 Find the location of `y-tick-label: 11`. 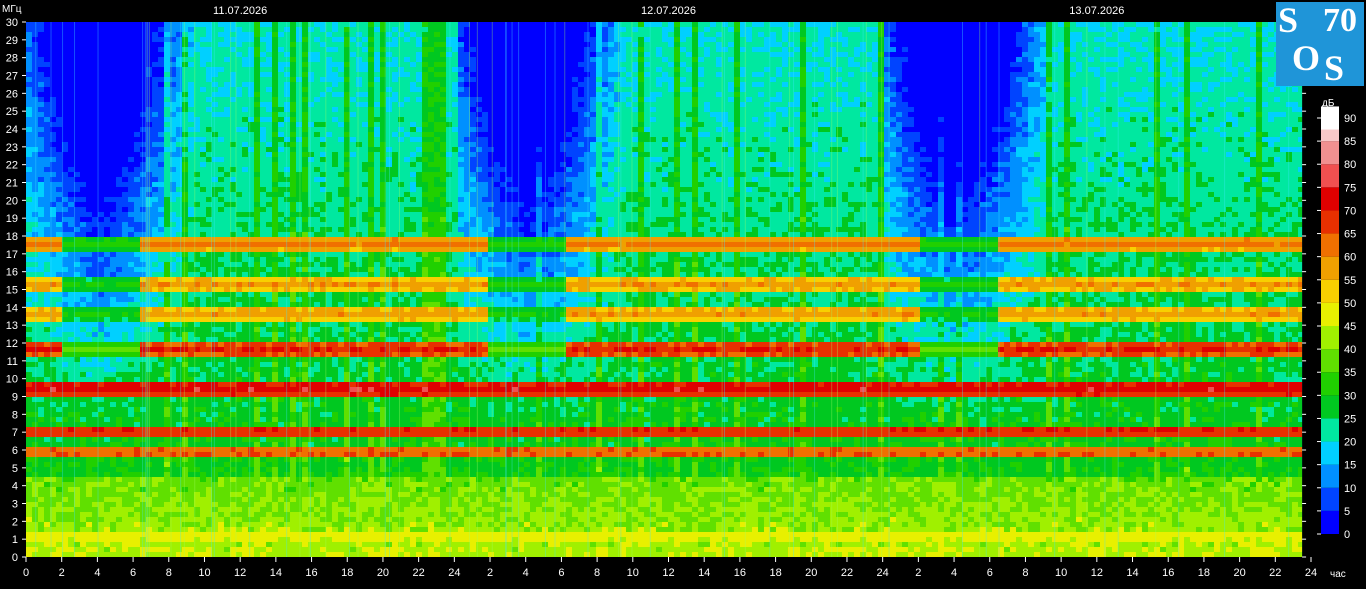

y-tick-label: 11 is located at coordinates (12, 362).